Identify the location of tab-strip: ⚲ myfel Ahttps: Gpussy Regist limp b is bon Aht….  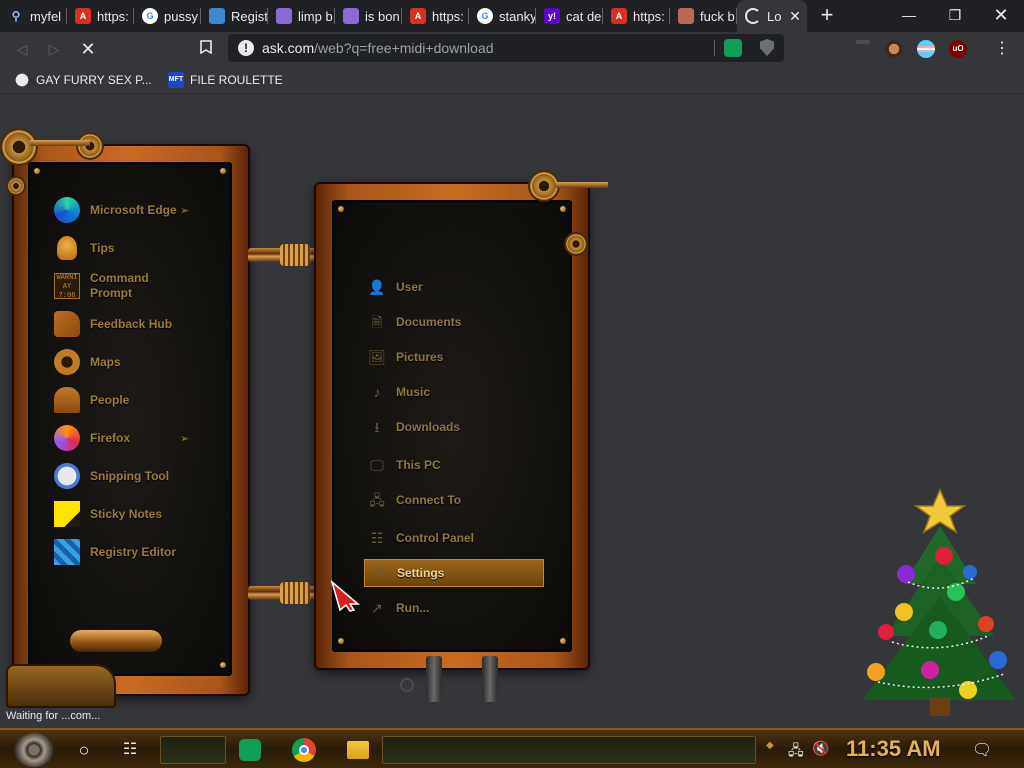
(512, 16).